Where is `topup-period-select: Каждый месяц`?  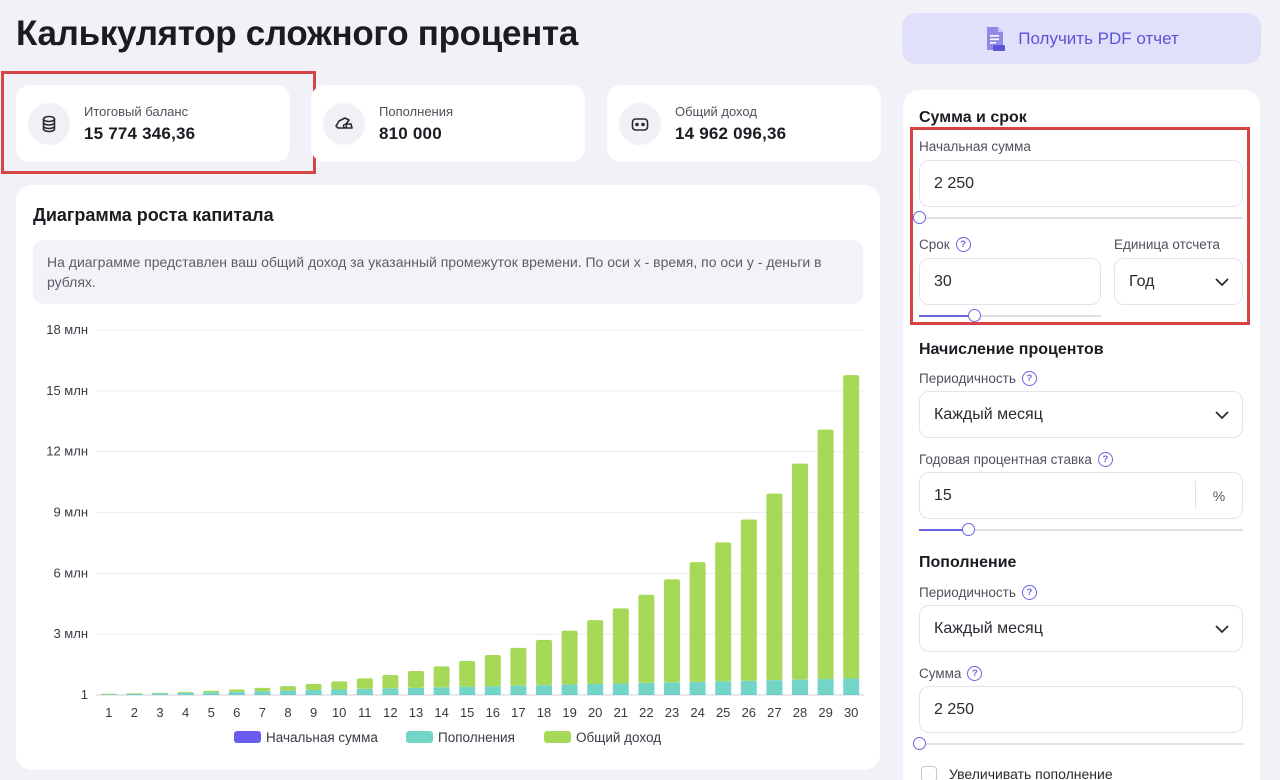
topup-period-select: Каждый месяц is located at coordinates (1081, 628).